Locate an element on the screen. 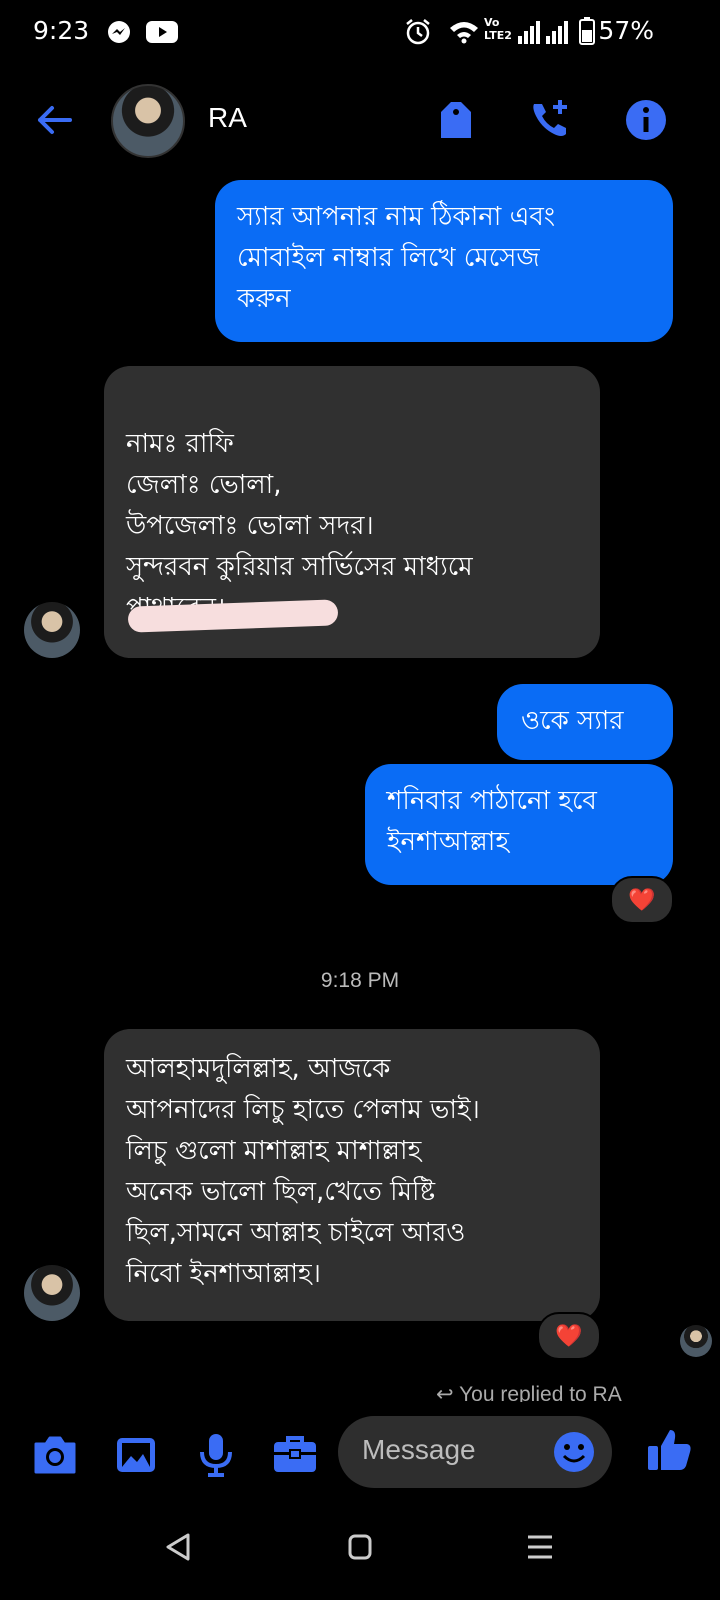 The width and height of the screenshot is (720, 1600). wifi-icon is located at coordinates (464, 33).